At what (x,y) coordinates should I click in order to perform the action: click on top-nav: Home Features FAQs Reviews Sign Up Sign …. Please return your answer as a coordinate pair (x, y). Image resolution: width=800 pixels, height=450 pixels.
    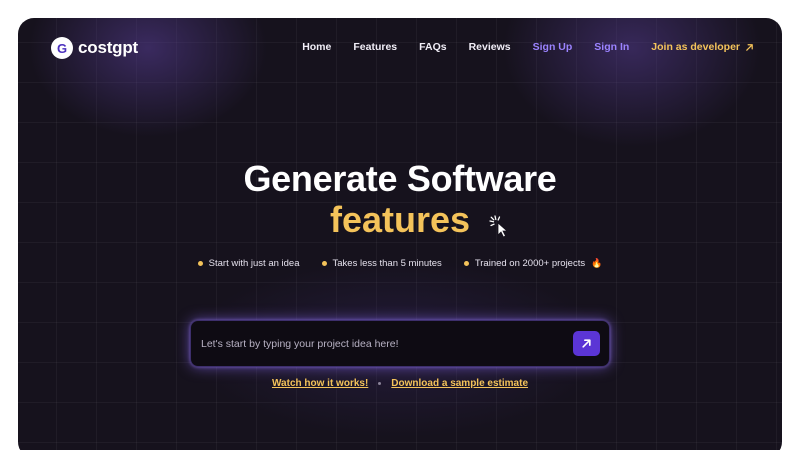
    Looking at the image, I should click on (528, 47).